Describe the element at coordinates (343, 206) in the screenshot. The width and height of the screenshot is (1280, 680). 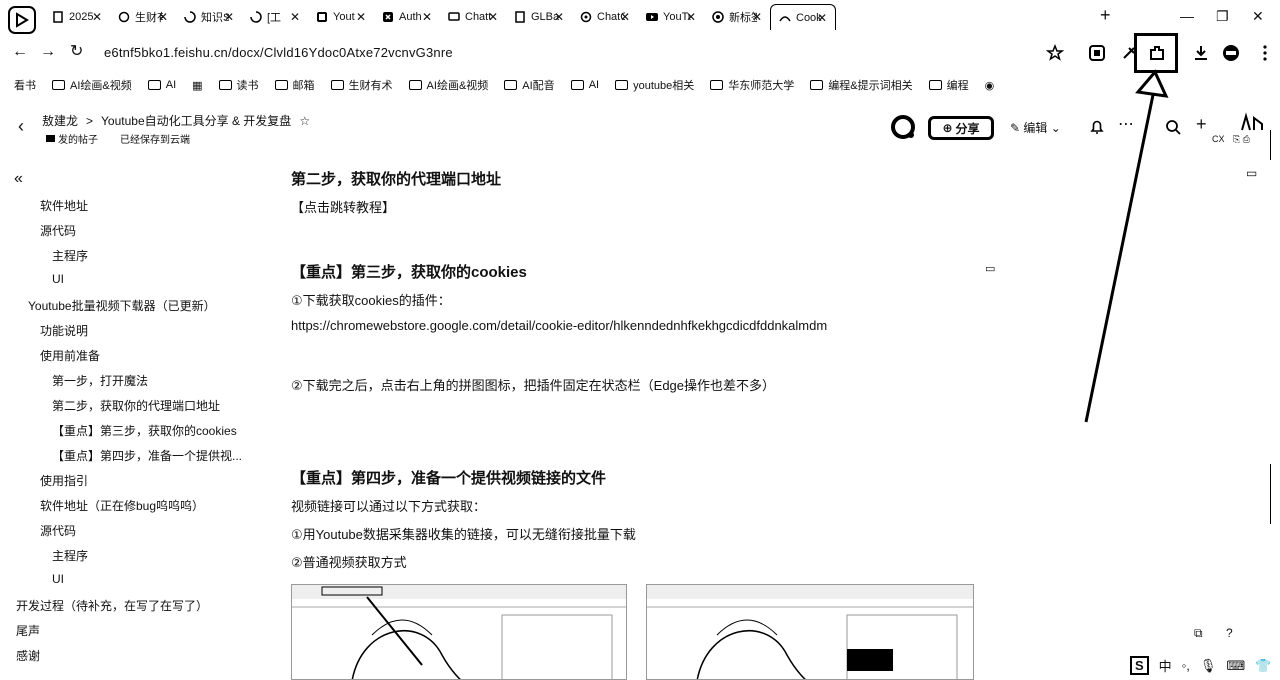
I see `tutorial-link: 【点击跳转教程】` at that location.